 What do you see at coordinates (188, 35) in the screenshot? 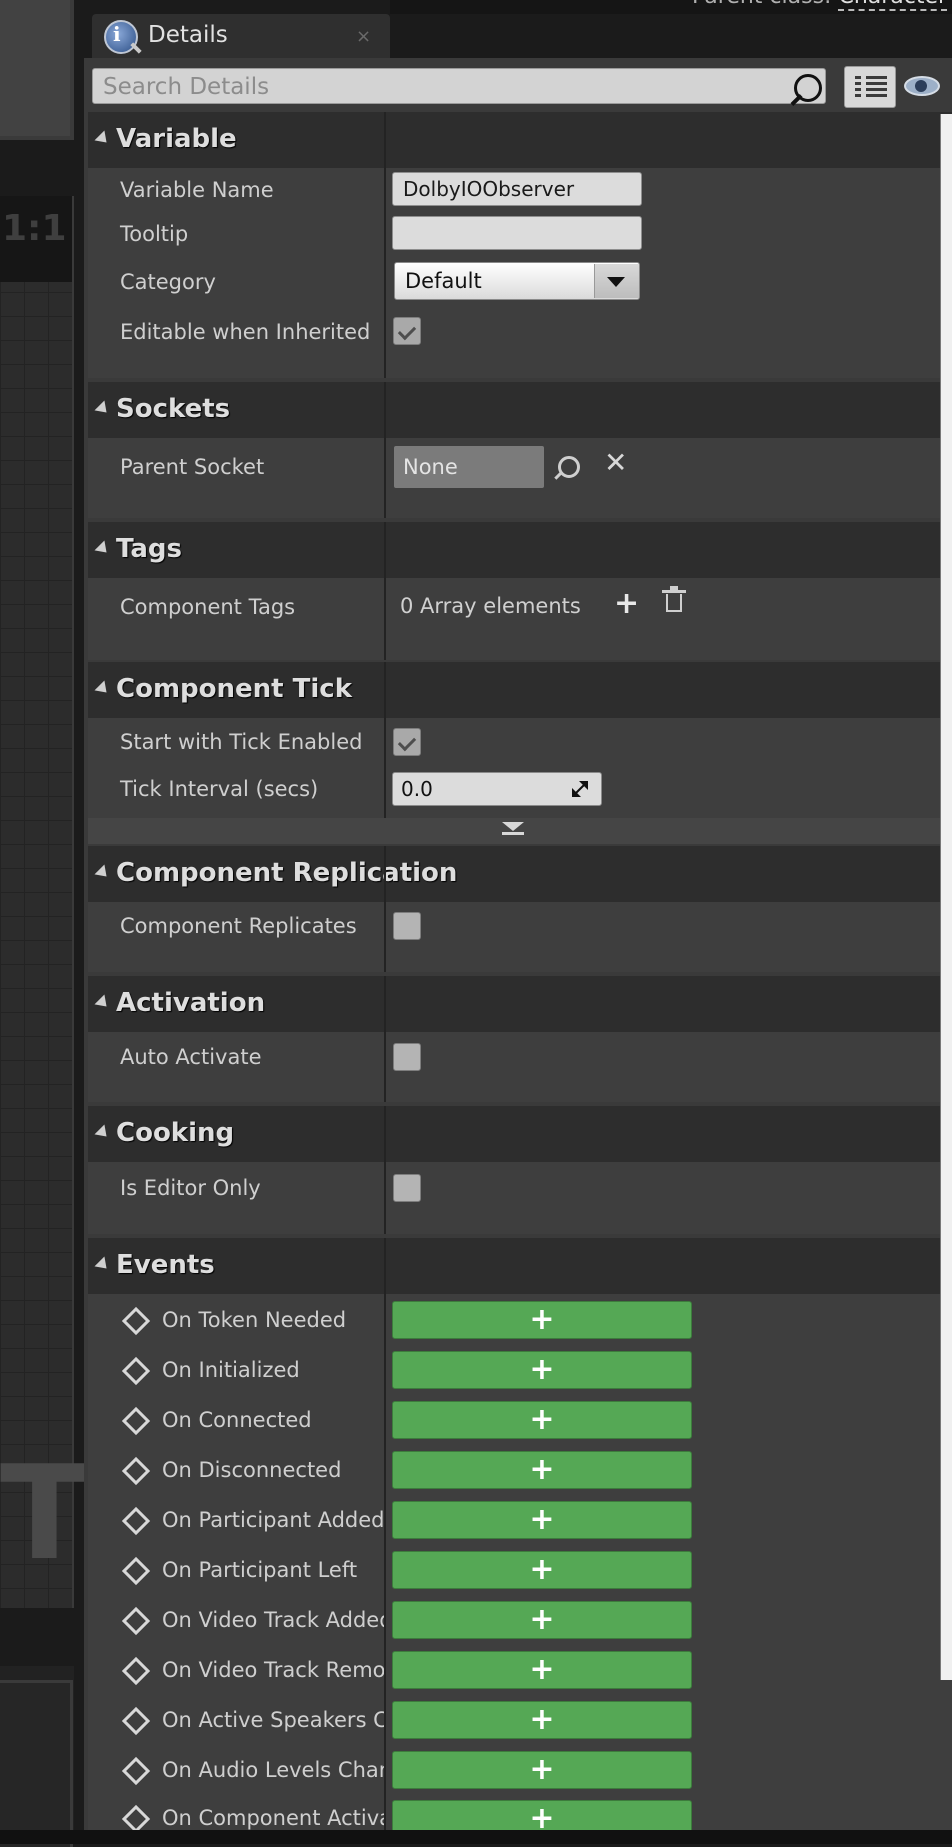
I see `tab-details-label: Details` at bounding box center [188, 35].